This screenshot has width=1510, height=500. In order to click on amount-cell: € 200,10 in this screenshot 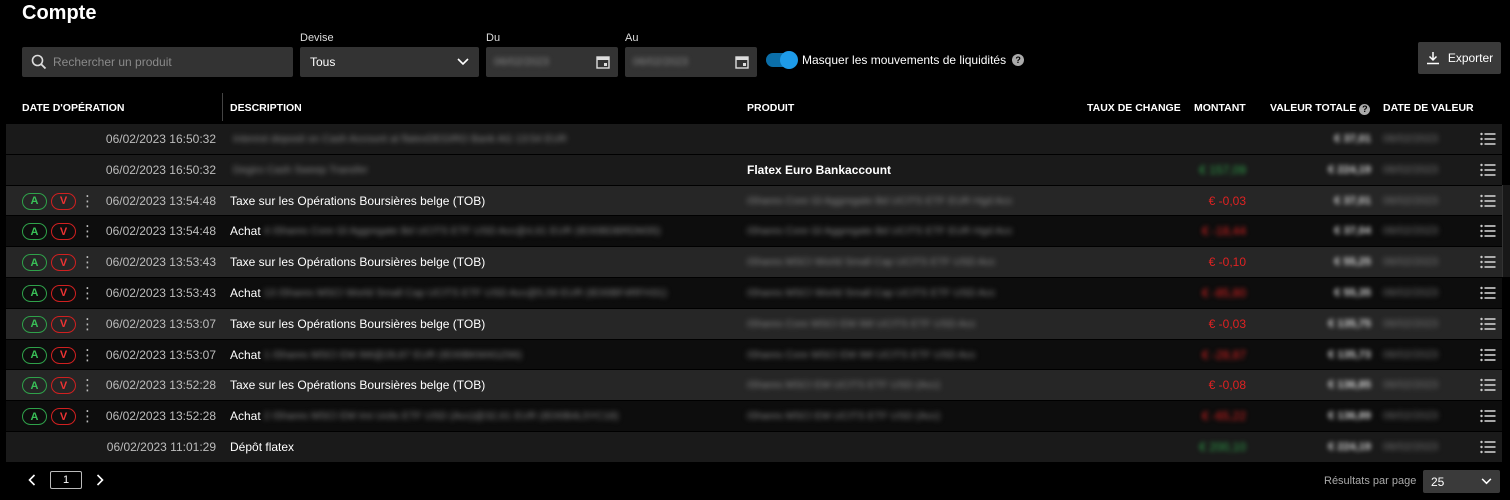, I will do `click(1222, 446)`.